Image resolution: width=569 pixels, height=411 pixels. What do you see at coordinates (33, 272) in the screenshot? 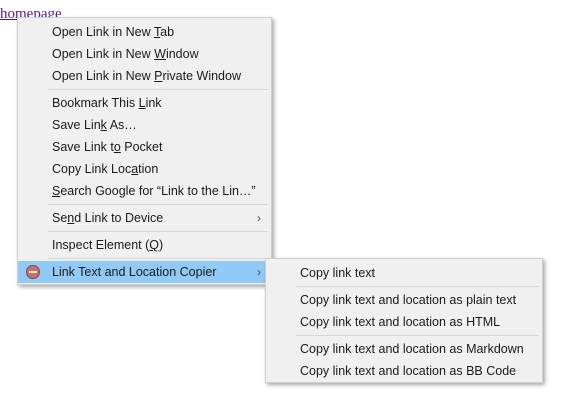
I see `extension-icon` at bounding box center [33, 272].